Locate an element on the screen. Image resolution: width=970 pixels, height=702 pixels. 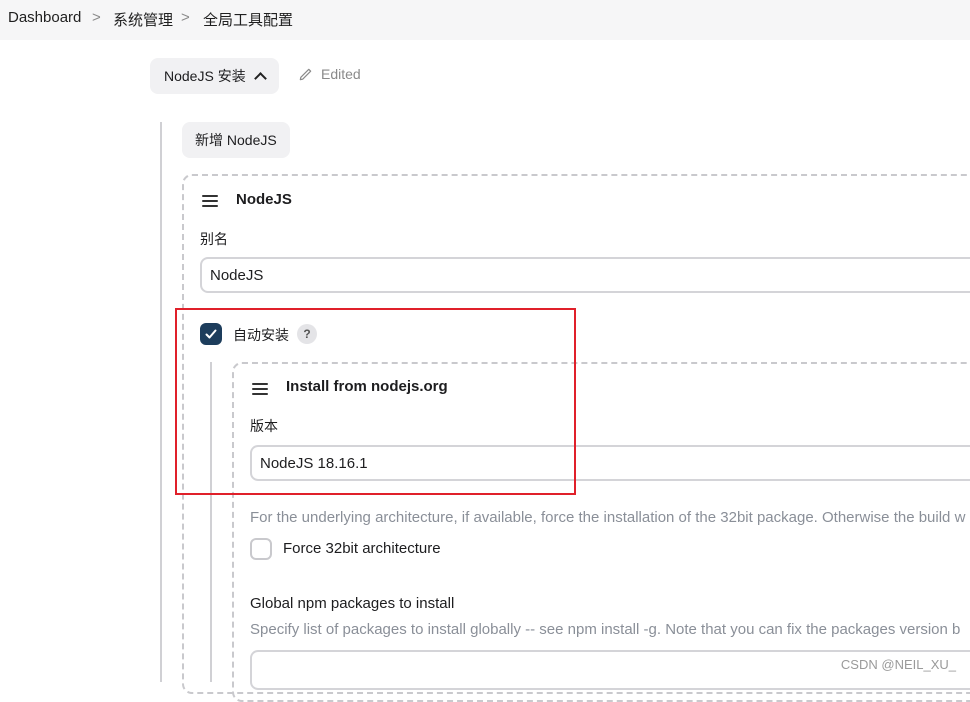
nesting-line is located at coordinates (161, 402).